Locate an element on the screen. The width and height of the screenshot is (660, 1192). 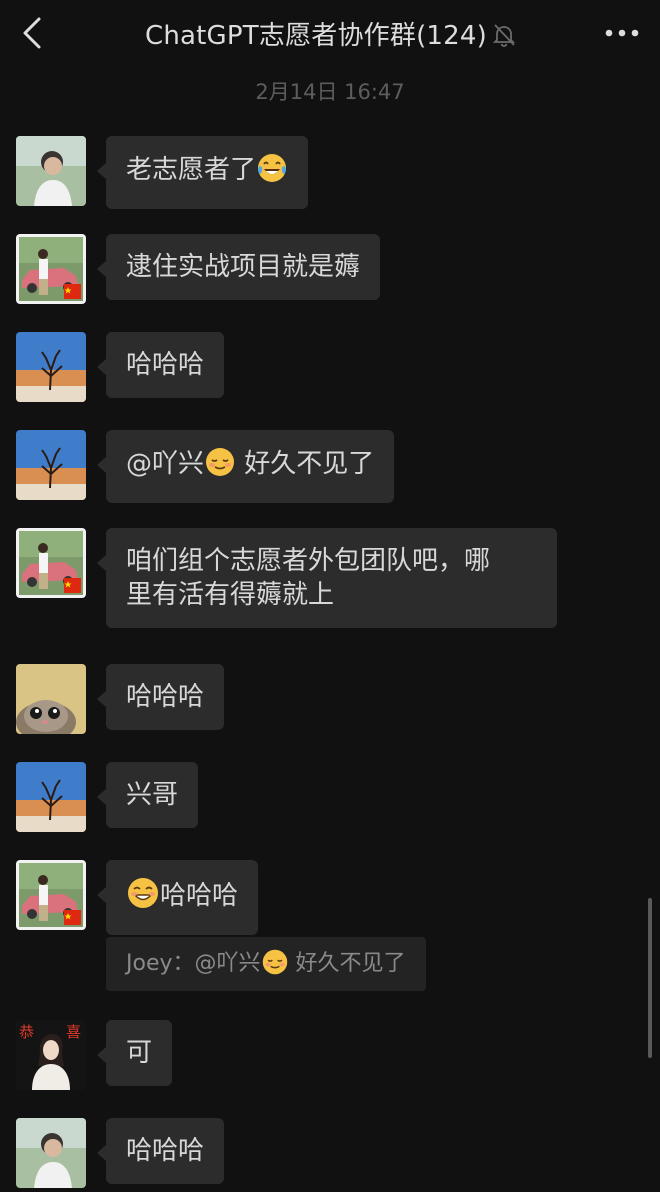
message-row: 老志愿者了 is located at coordinates (162, 172).